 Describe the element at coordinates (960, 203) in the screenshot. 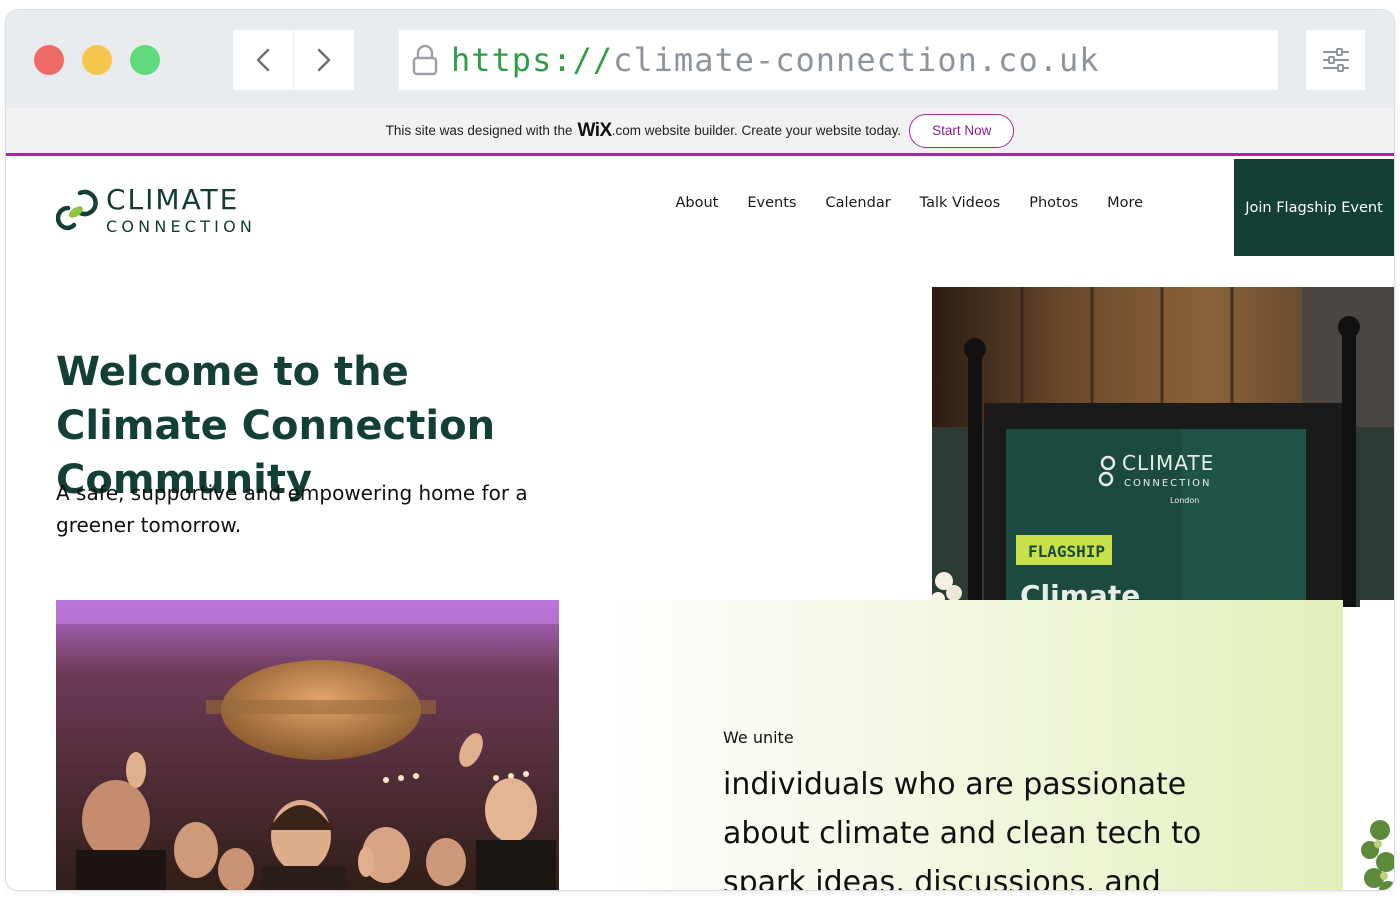

I see `nav-talk-videos: Talk Videos` at that location.